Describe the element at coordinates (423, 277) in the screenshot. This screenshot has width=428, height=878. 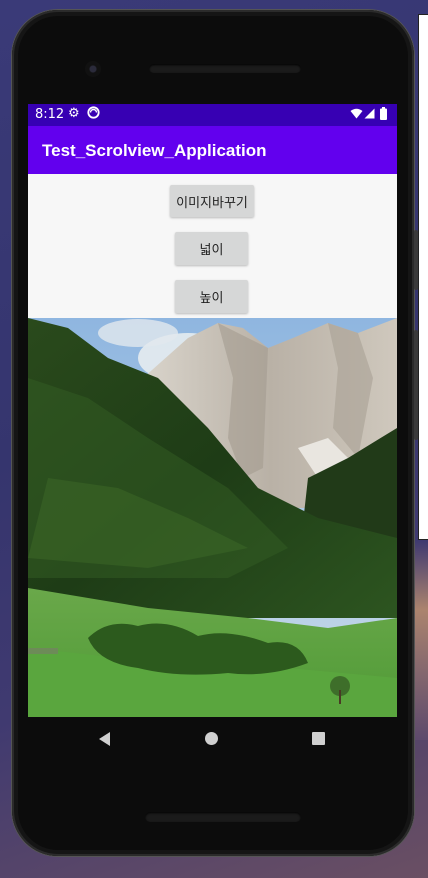
I see `background-window` at that location.